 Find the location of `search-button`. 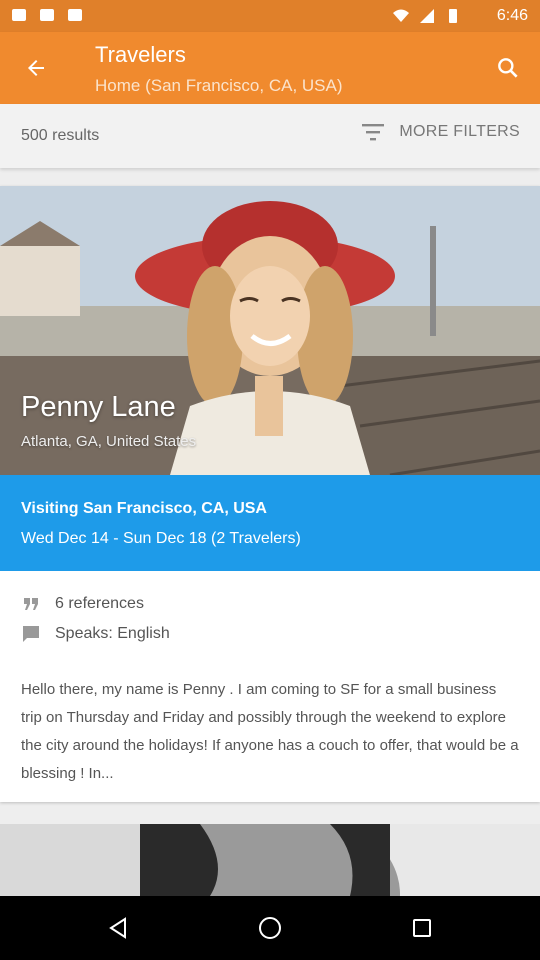

search-button is located at coordinates (508, 68).